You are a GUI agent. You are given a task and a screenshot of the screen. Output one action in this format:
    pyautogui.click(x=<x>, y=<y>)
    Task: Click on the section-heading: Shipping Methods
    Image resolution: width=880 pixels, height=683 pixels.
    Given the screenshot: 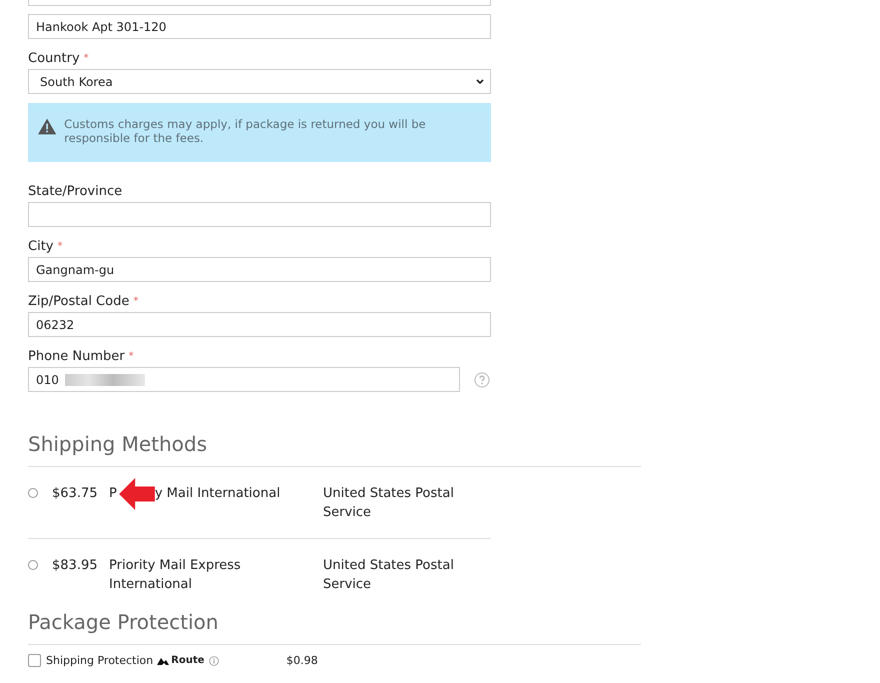 What is the action you would take?
    pyautogui.click(x=334, y=449)
    